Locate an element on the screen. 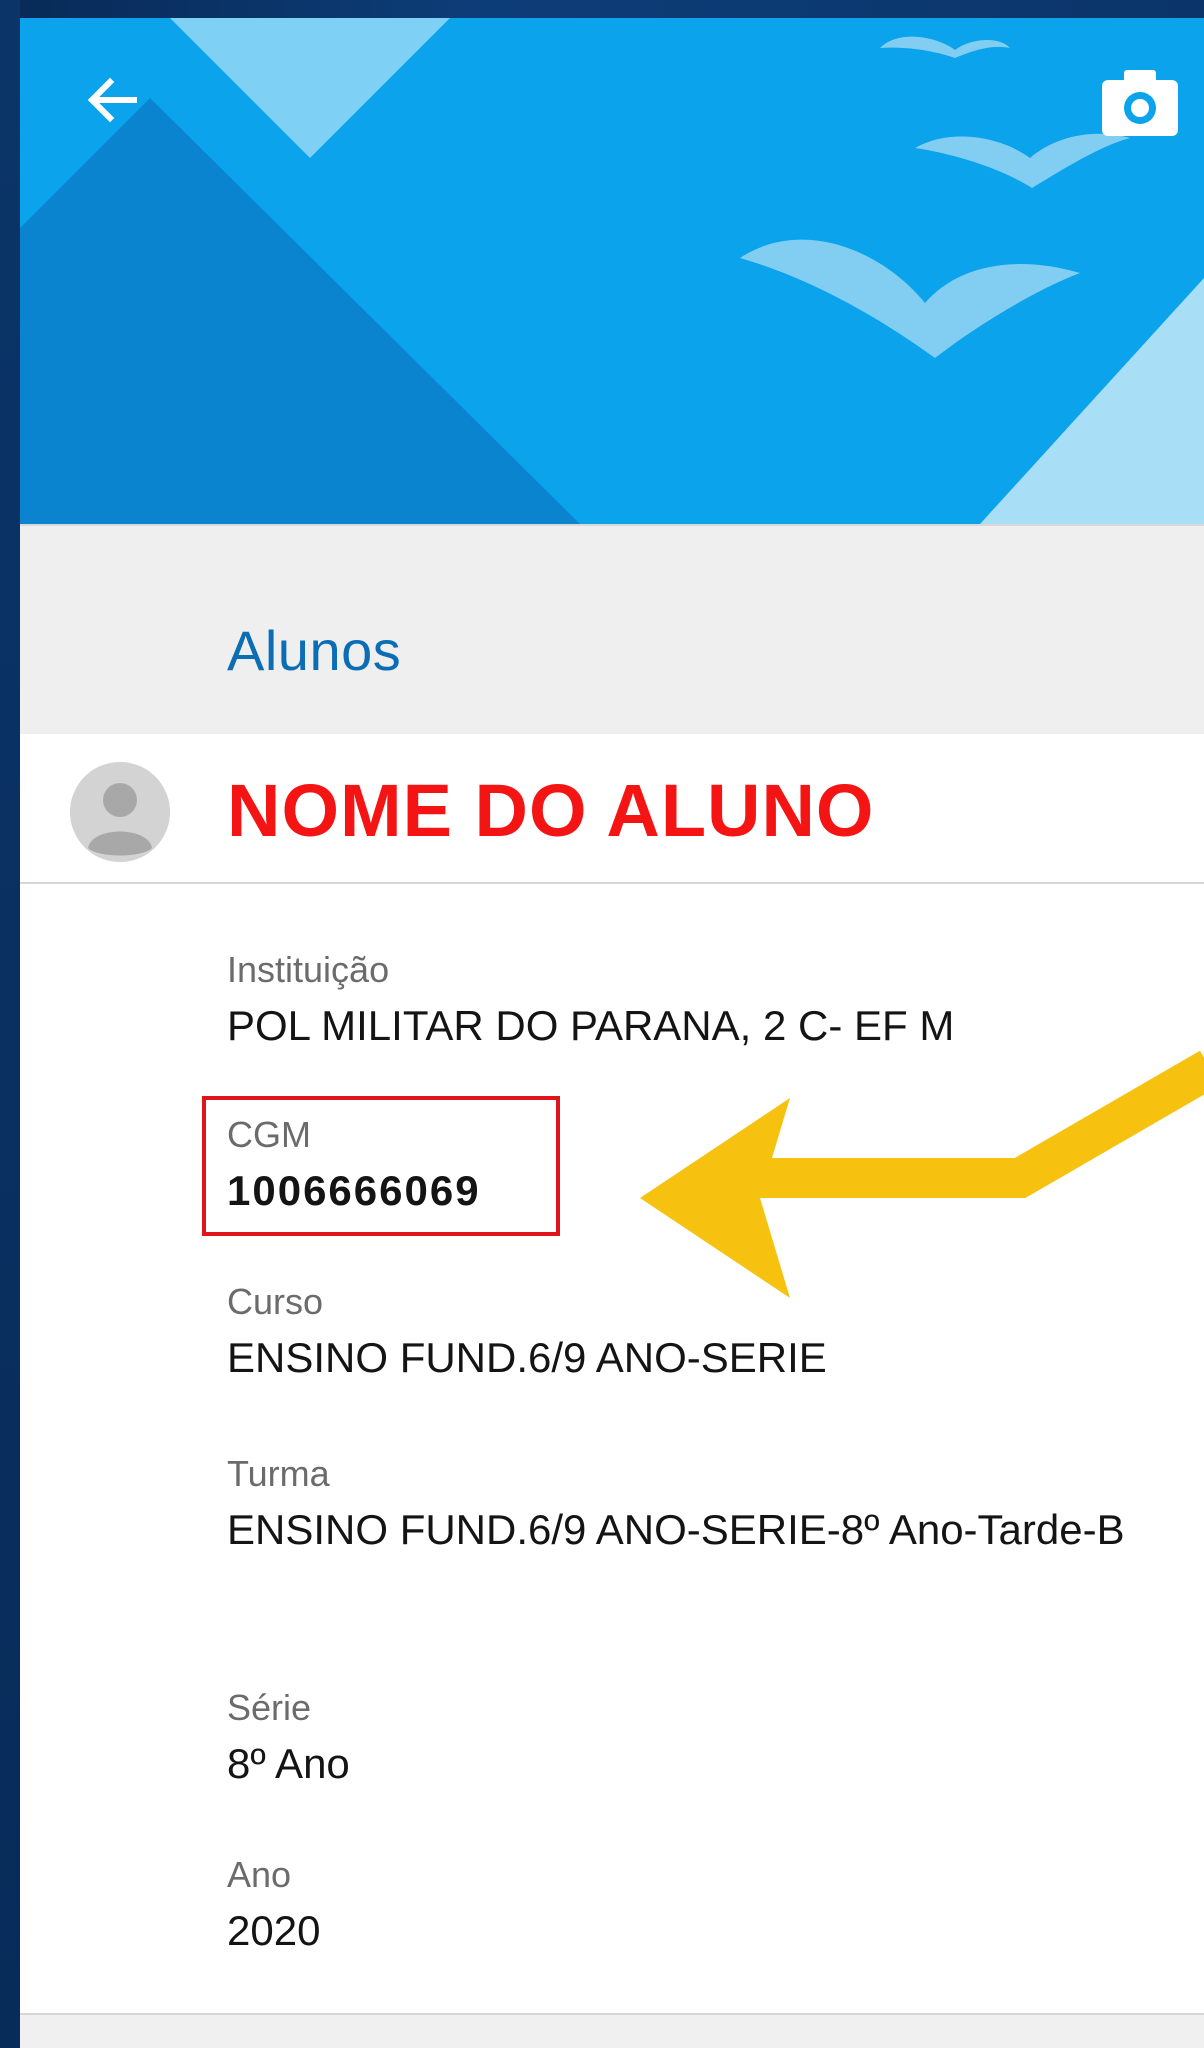 Image resolution: width=1204 pixels, height=2048 pixels. window-frame-left is located at coordinates (10, 1024).